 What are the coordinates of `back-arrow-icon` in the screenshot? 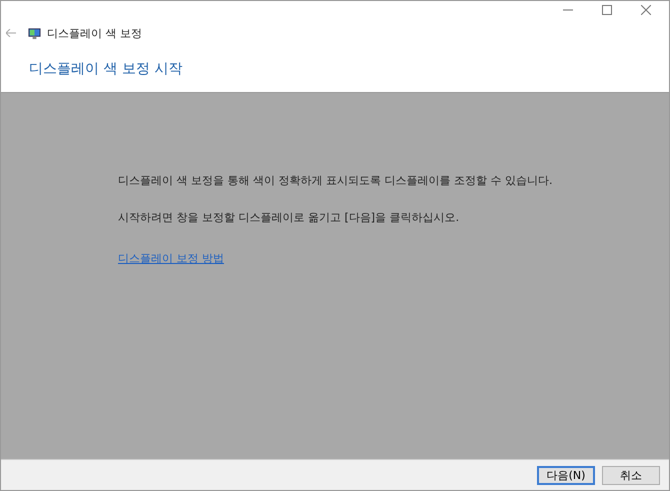 It's located at (11, 33).